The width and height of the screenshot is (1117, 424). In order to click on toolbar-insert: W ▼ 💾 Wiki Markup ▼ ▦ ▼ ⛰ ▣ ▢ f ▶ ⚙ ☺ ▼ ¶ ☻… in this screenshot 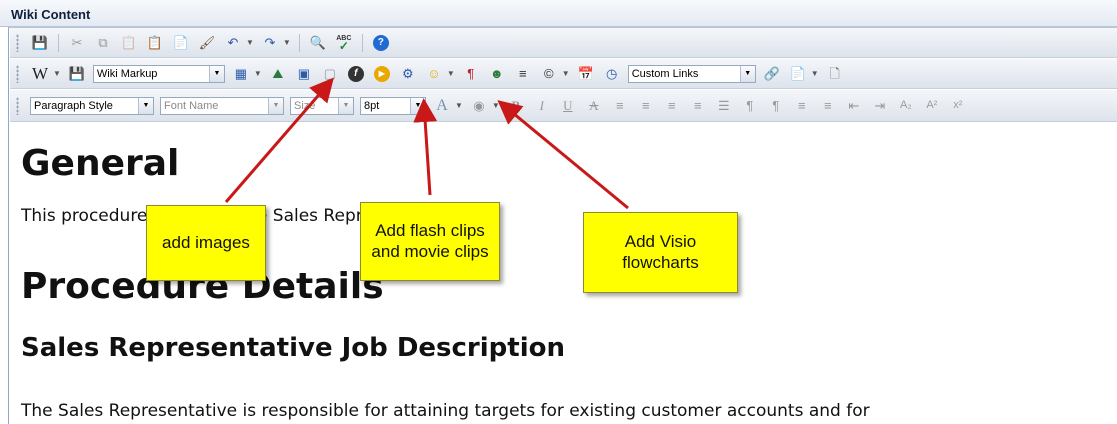, I will do `click(563, 74)`.